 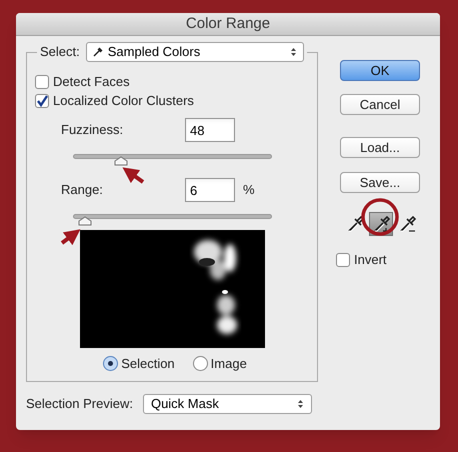 What do you see at coordinates (210, 130) in the screenshot?
I see `value-field: 48` at bounding box center [210, 130].